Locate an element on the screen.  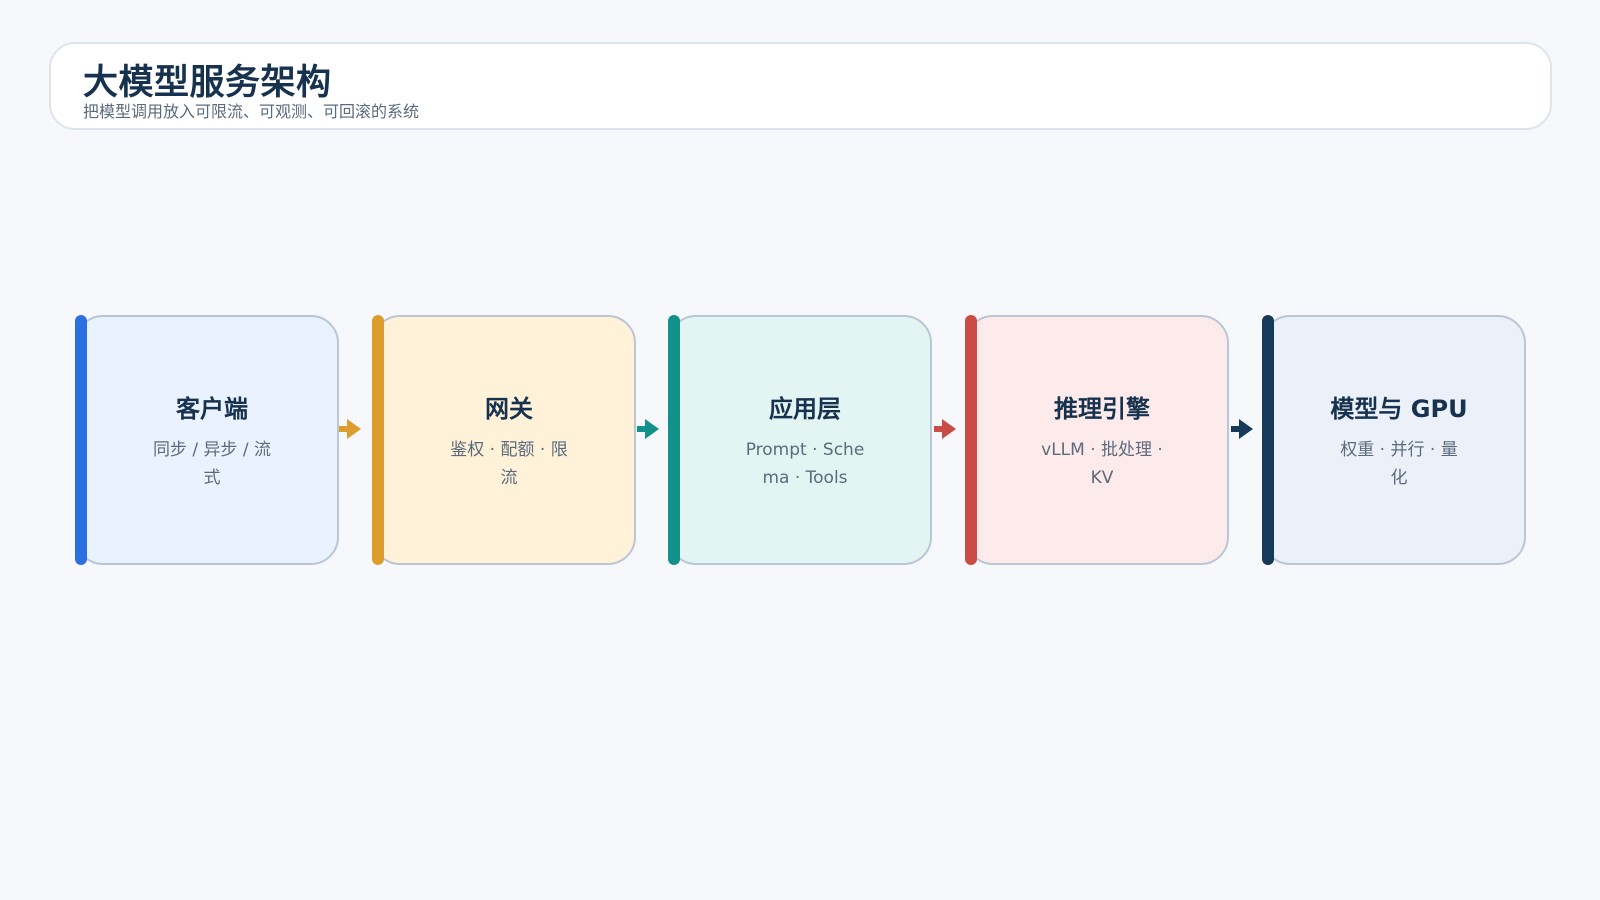
stage-card-gateway: 网关 鉴权 · 配额 · 限流 is located at coordinates (504, 440).